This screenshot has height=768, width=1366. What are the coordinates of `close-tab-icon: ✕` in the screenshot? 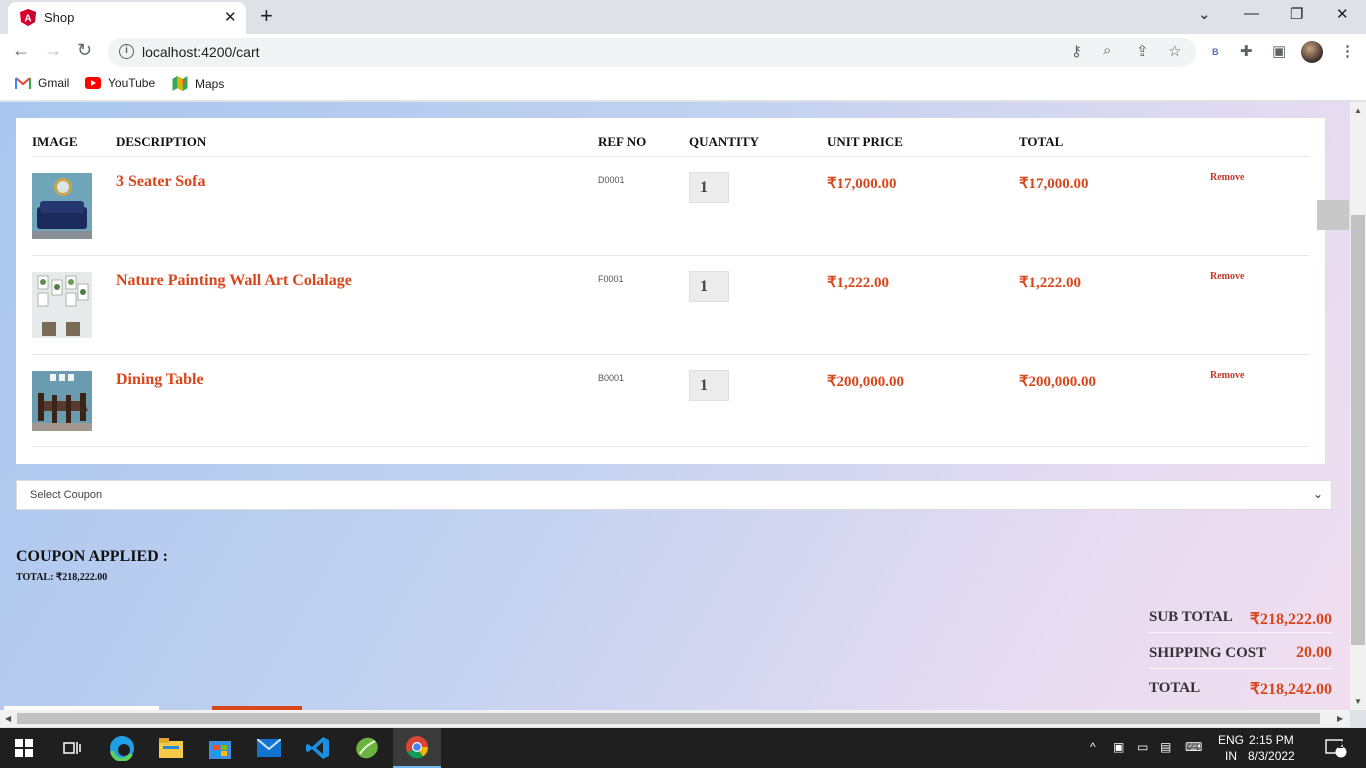 It's located at (230, 17).